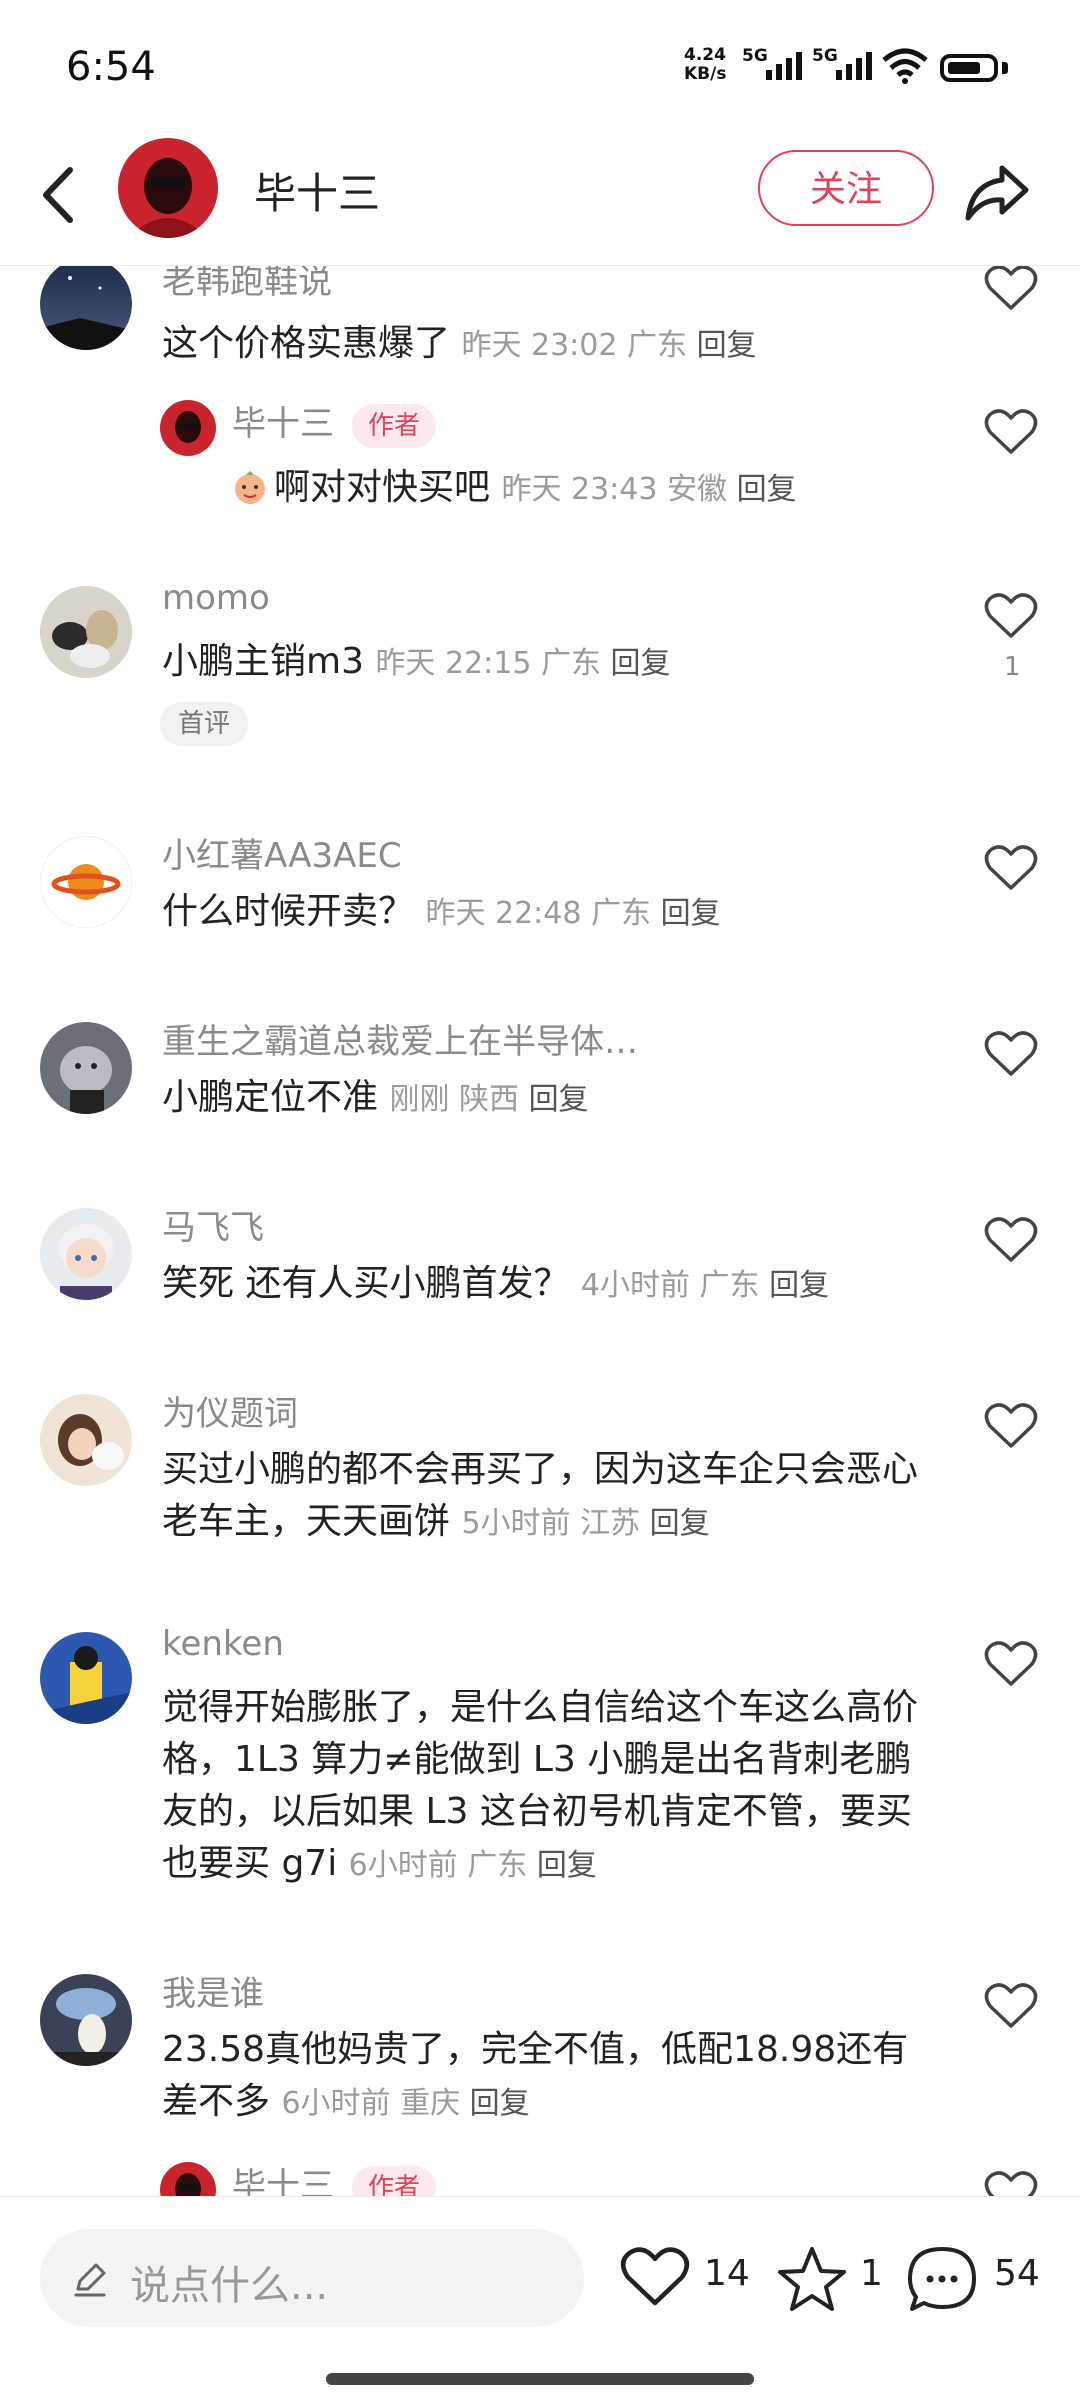 Image resolution: width=1080 pixels, height=2401 pixels. I want to click on comment-text: 什么时候开卖？ 昨天 22:48 广东 回复, so click(441, 911).